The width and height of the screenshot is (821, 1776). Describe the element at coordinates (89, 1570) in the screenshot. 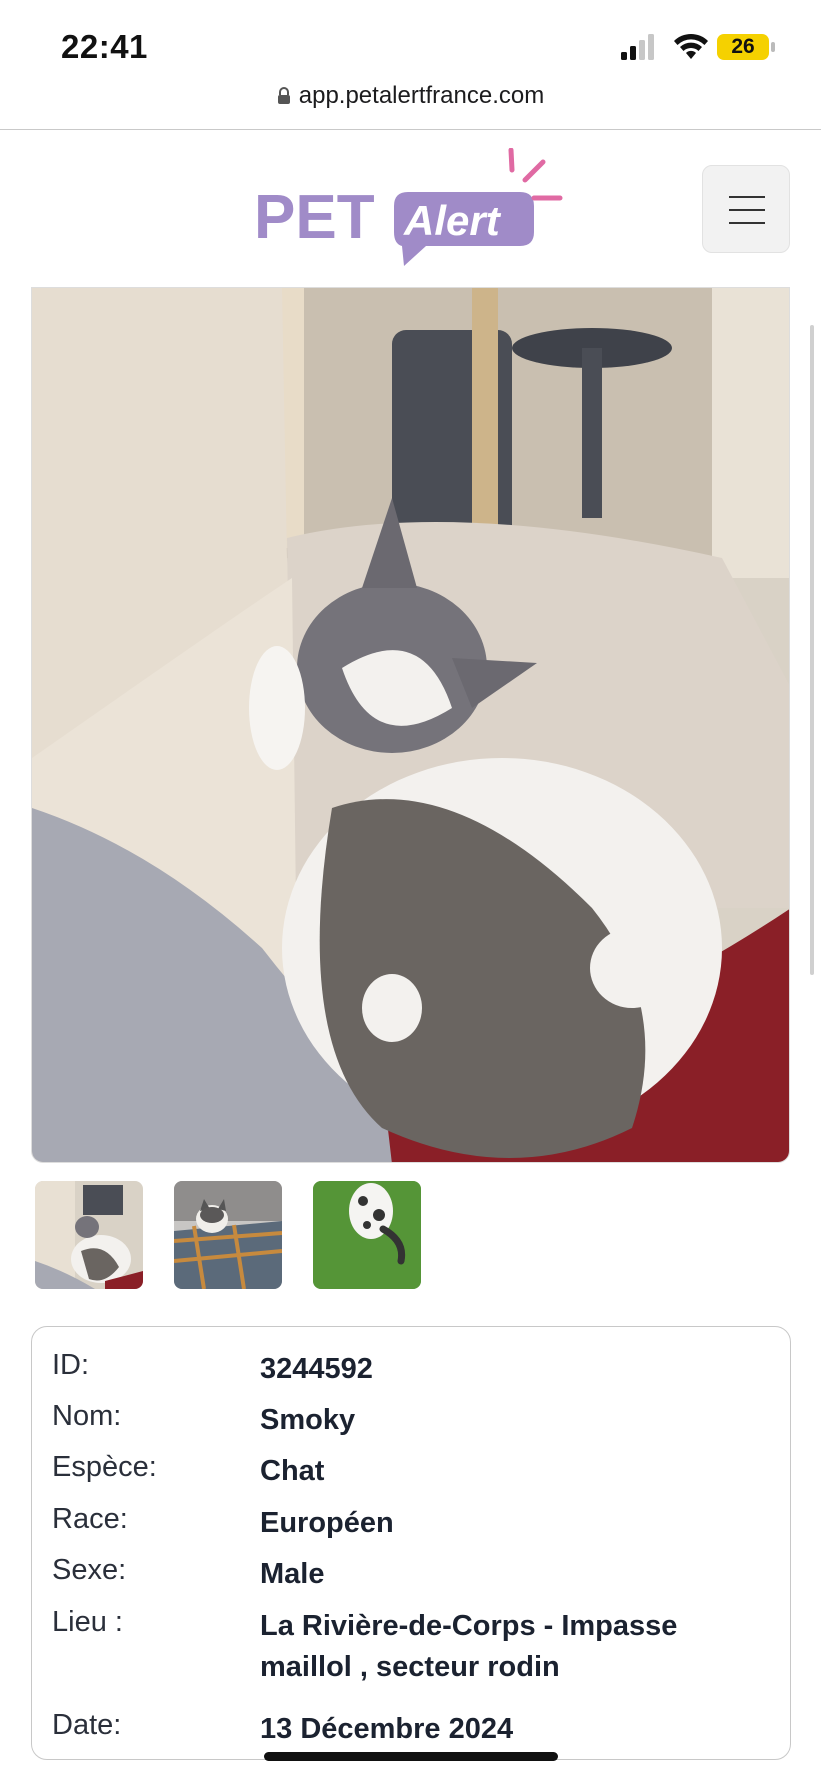

I see `detail-label: Sexe:` at that location.